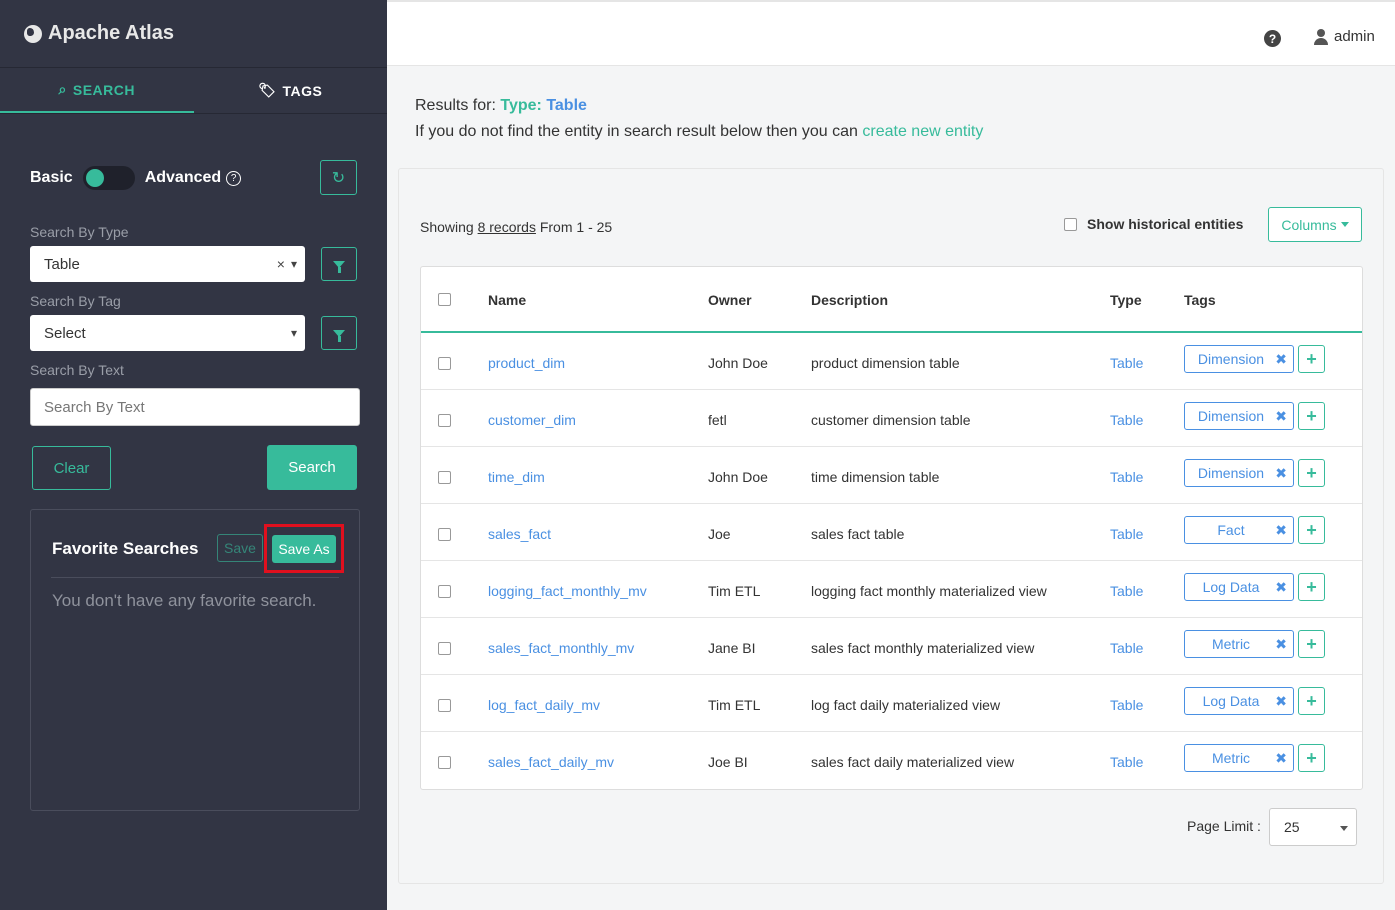  I want to click on clear-selection-icon: ×, so click(281, 264).